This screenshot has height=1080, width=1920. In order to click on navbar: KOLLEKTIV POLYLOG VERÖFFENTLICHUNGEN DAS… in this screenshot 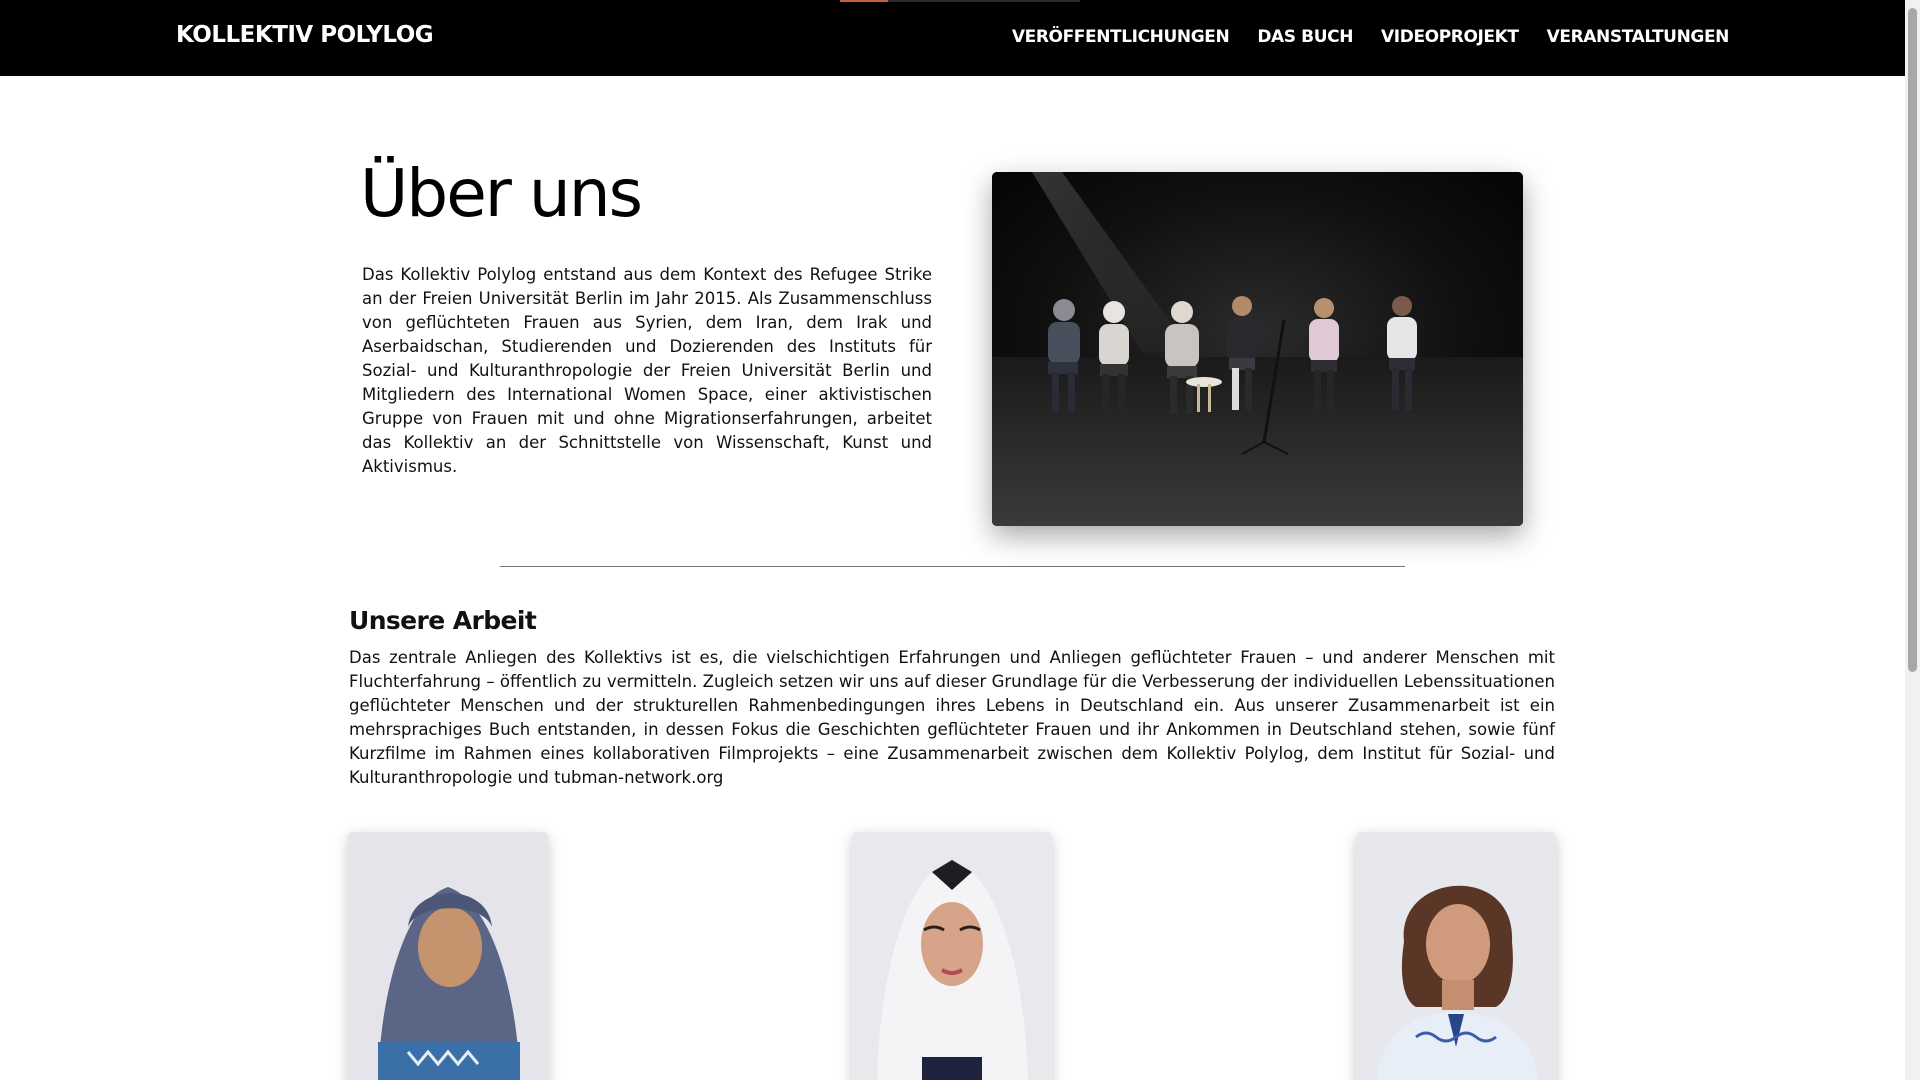, I will do `click(952, 38)`.